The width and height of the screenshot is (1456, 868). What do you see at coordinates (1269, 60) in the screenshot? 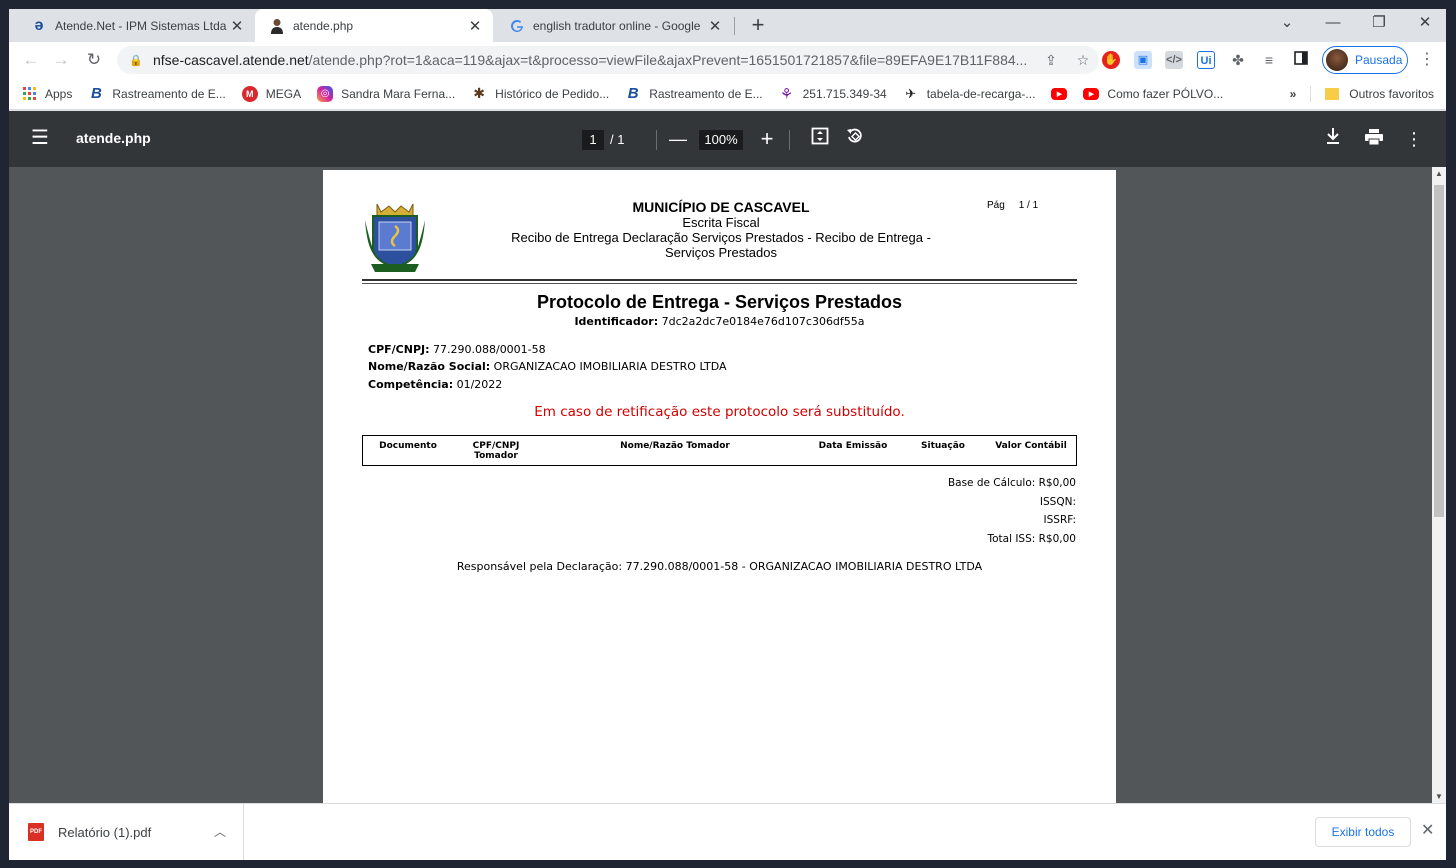
I see `media-control-icon: ≡` at bounding box center [1269, 60].